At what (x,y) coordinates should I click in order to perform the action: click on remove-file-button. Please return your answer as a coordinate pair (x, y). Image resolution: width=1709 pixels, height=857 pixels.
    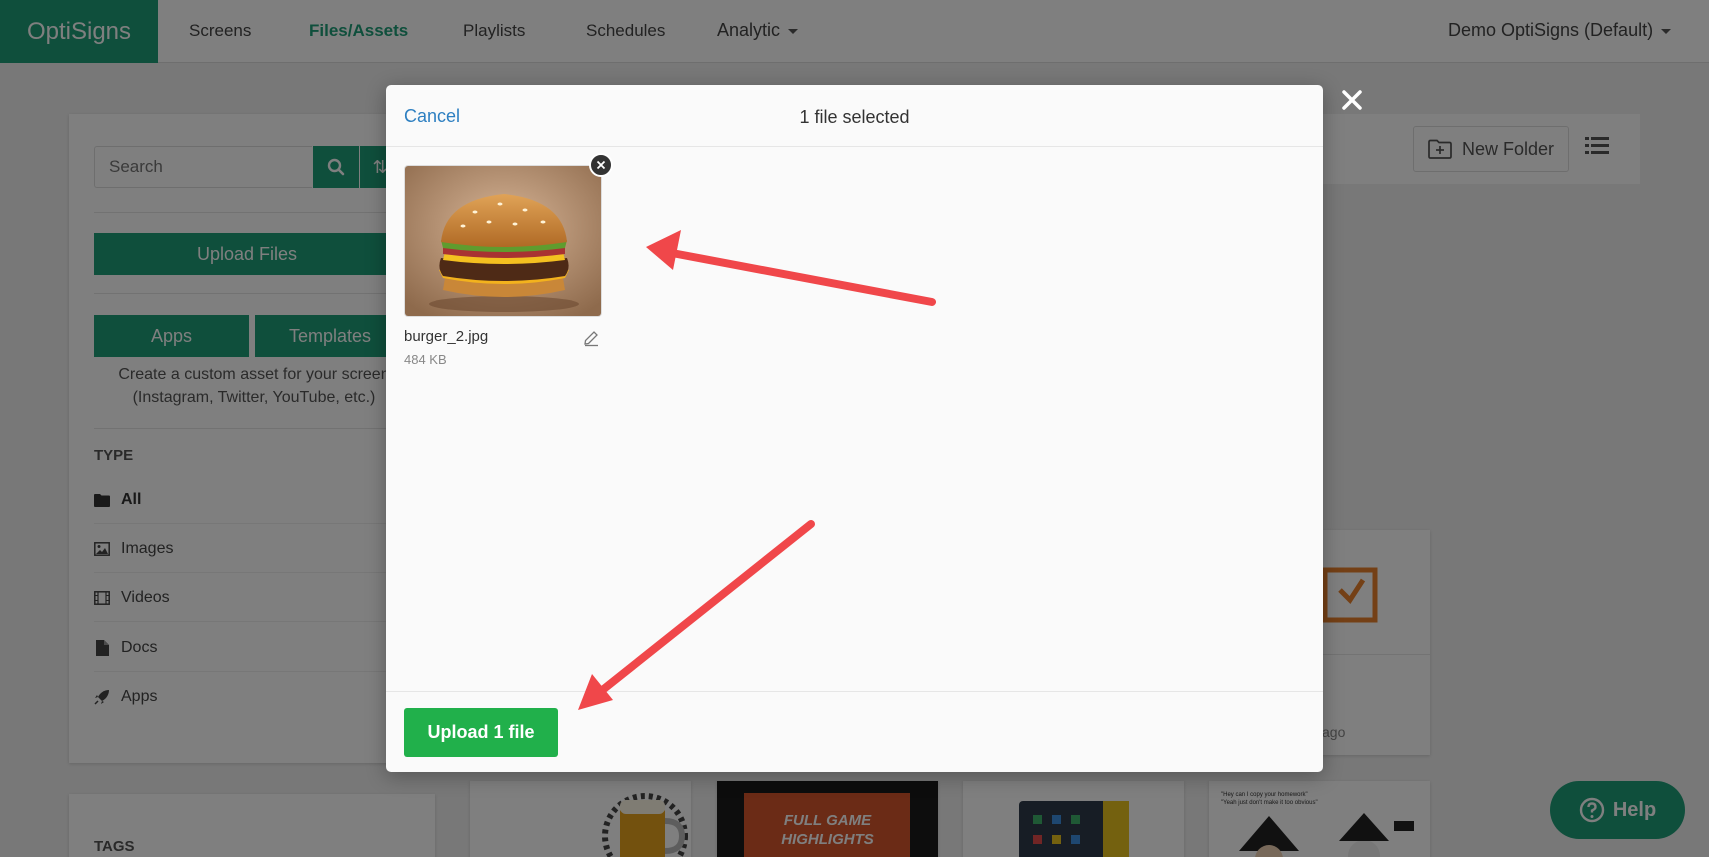
    Looking at the image, I should click on (601, 165).